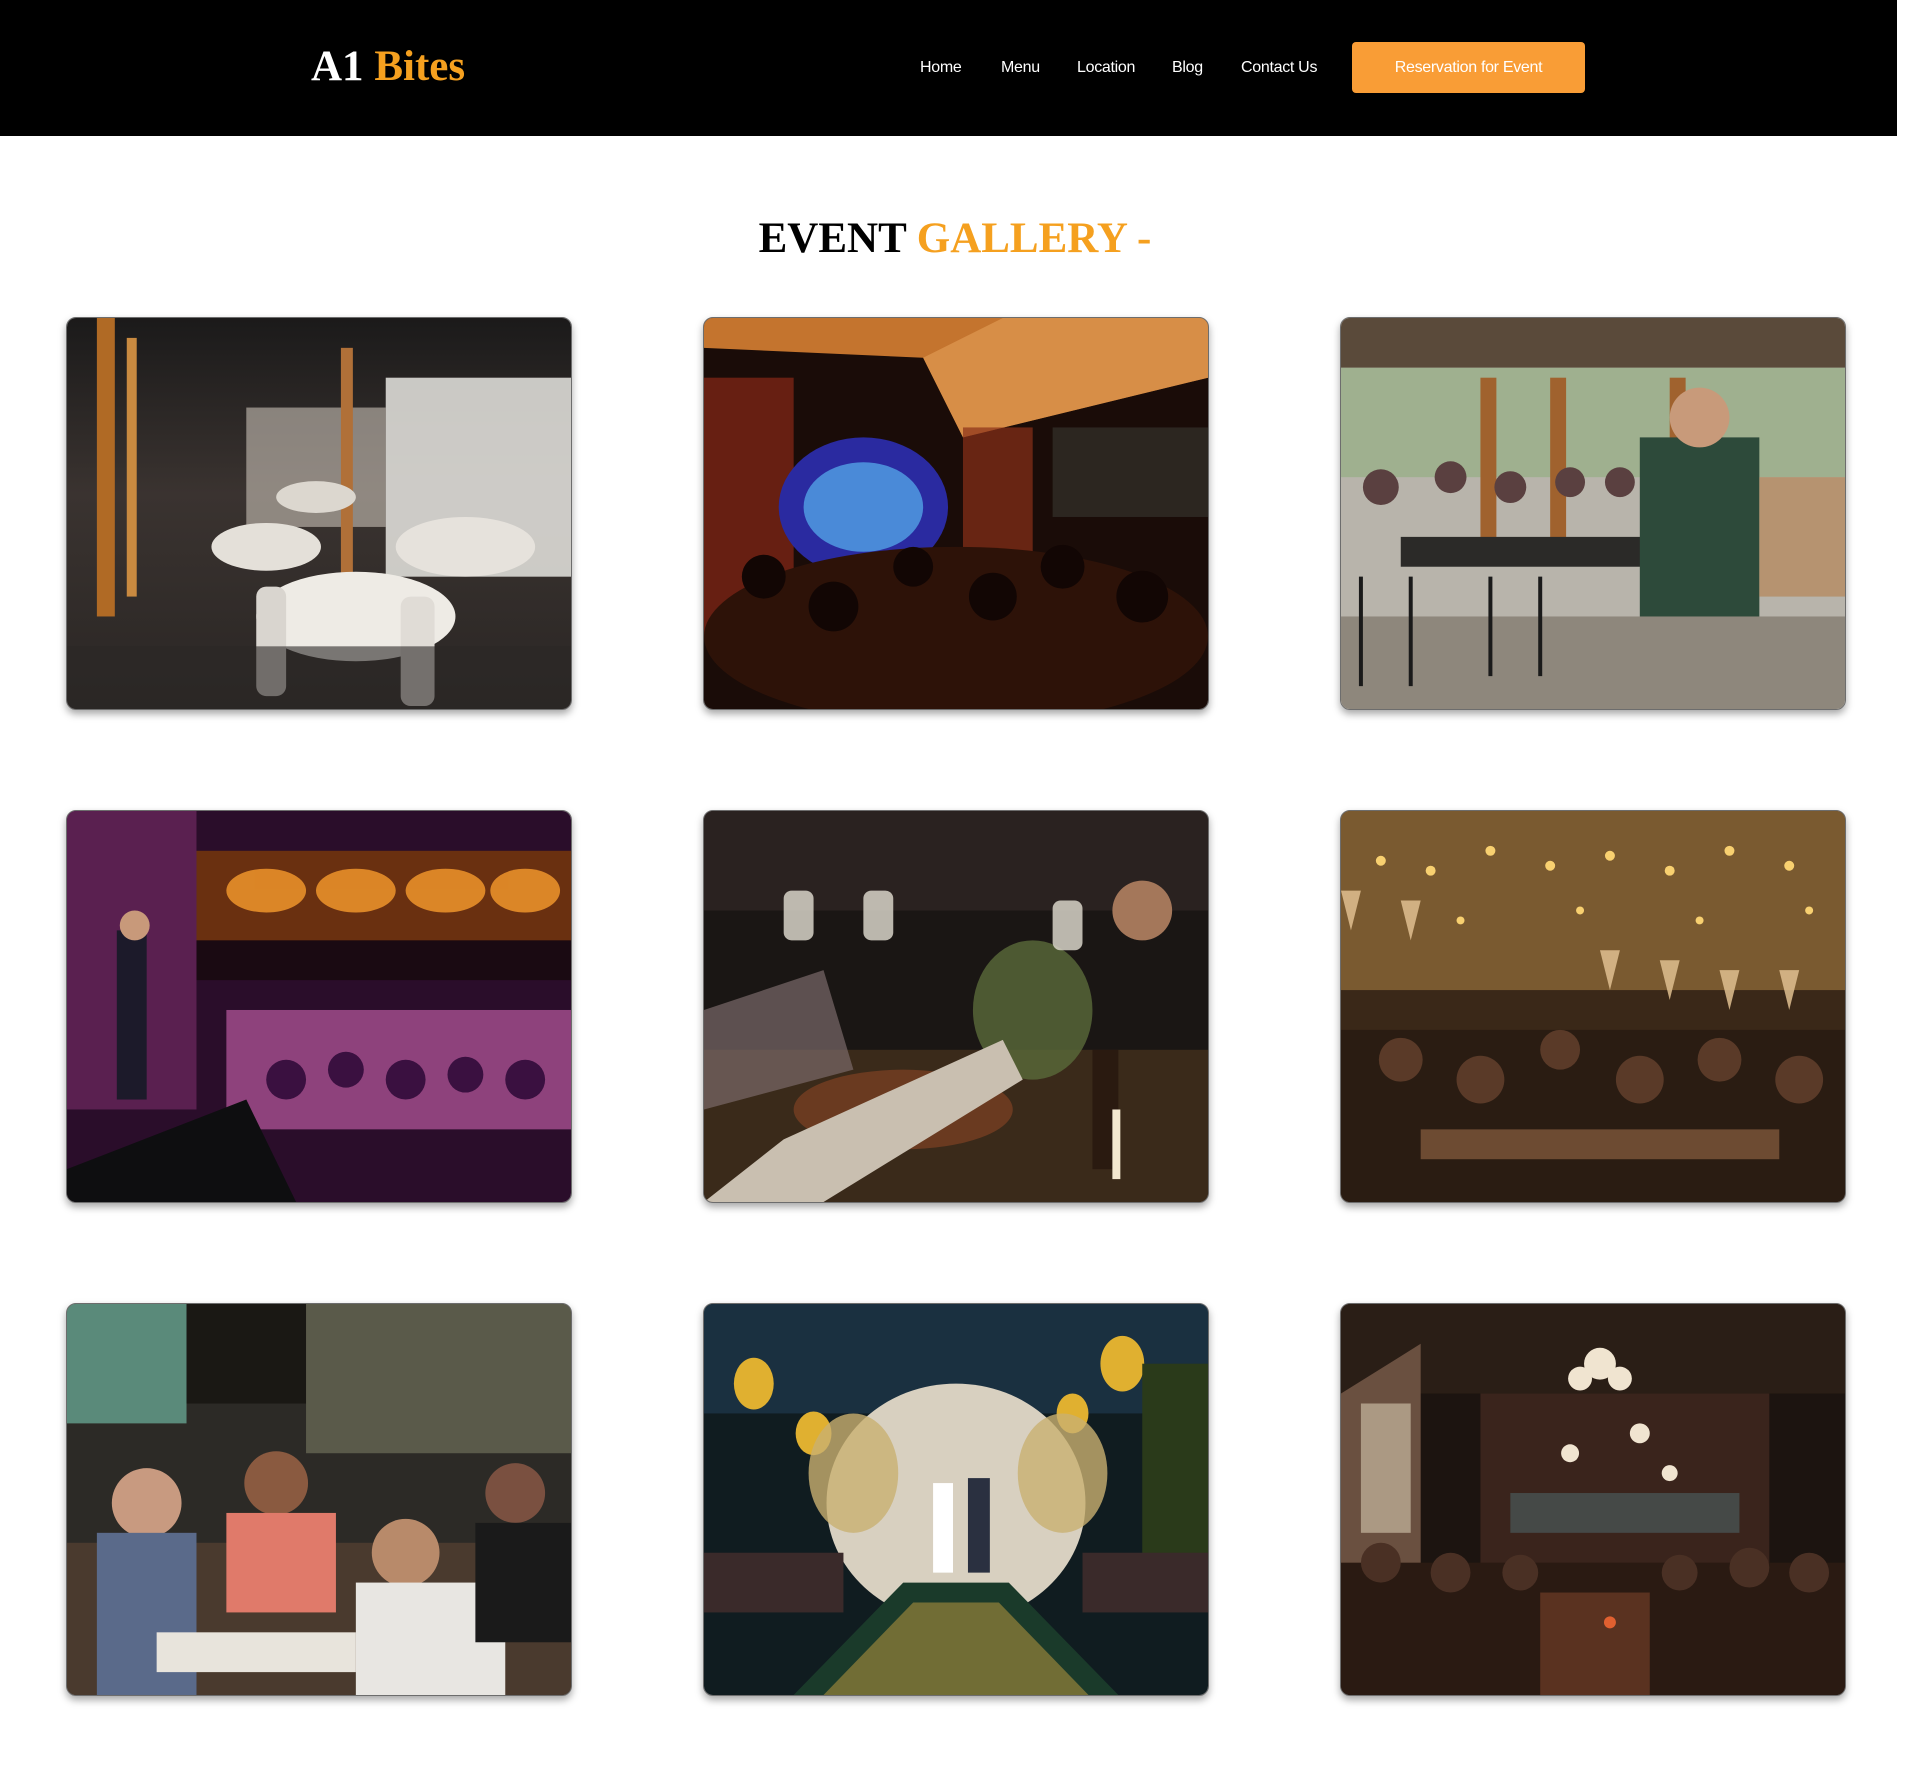 This screenshot has width=1910, height=1788. I want to click on gallery-image-concert-stage, so click(319, 1006).